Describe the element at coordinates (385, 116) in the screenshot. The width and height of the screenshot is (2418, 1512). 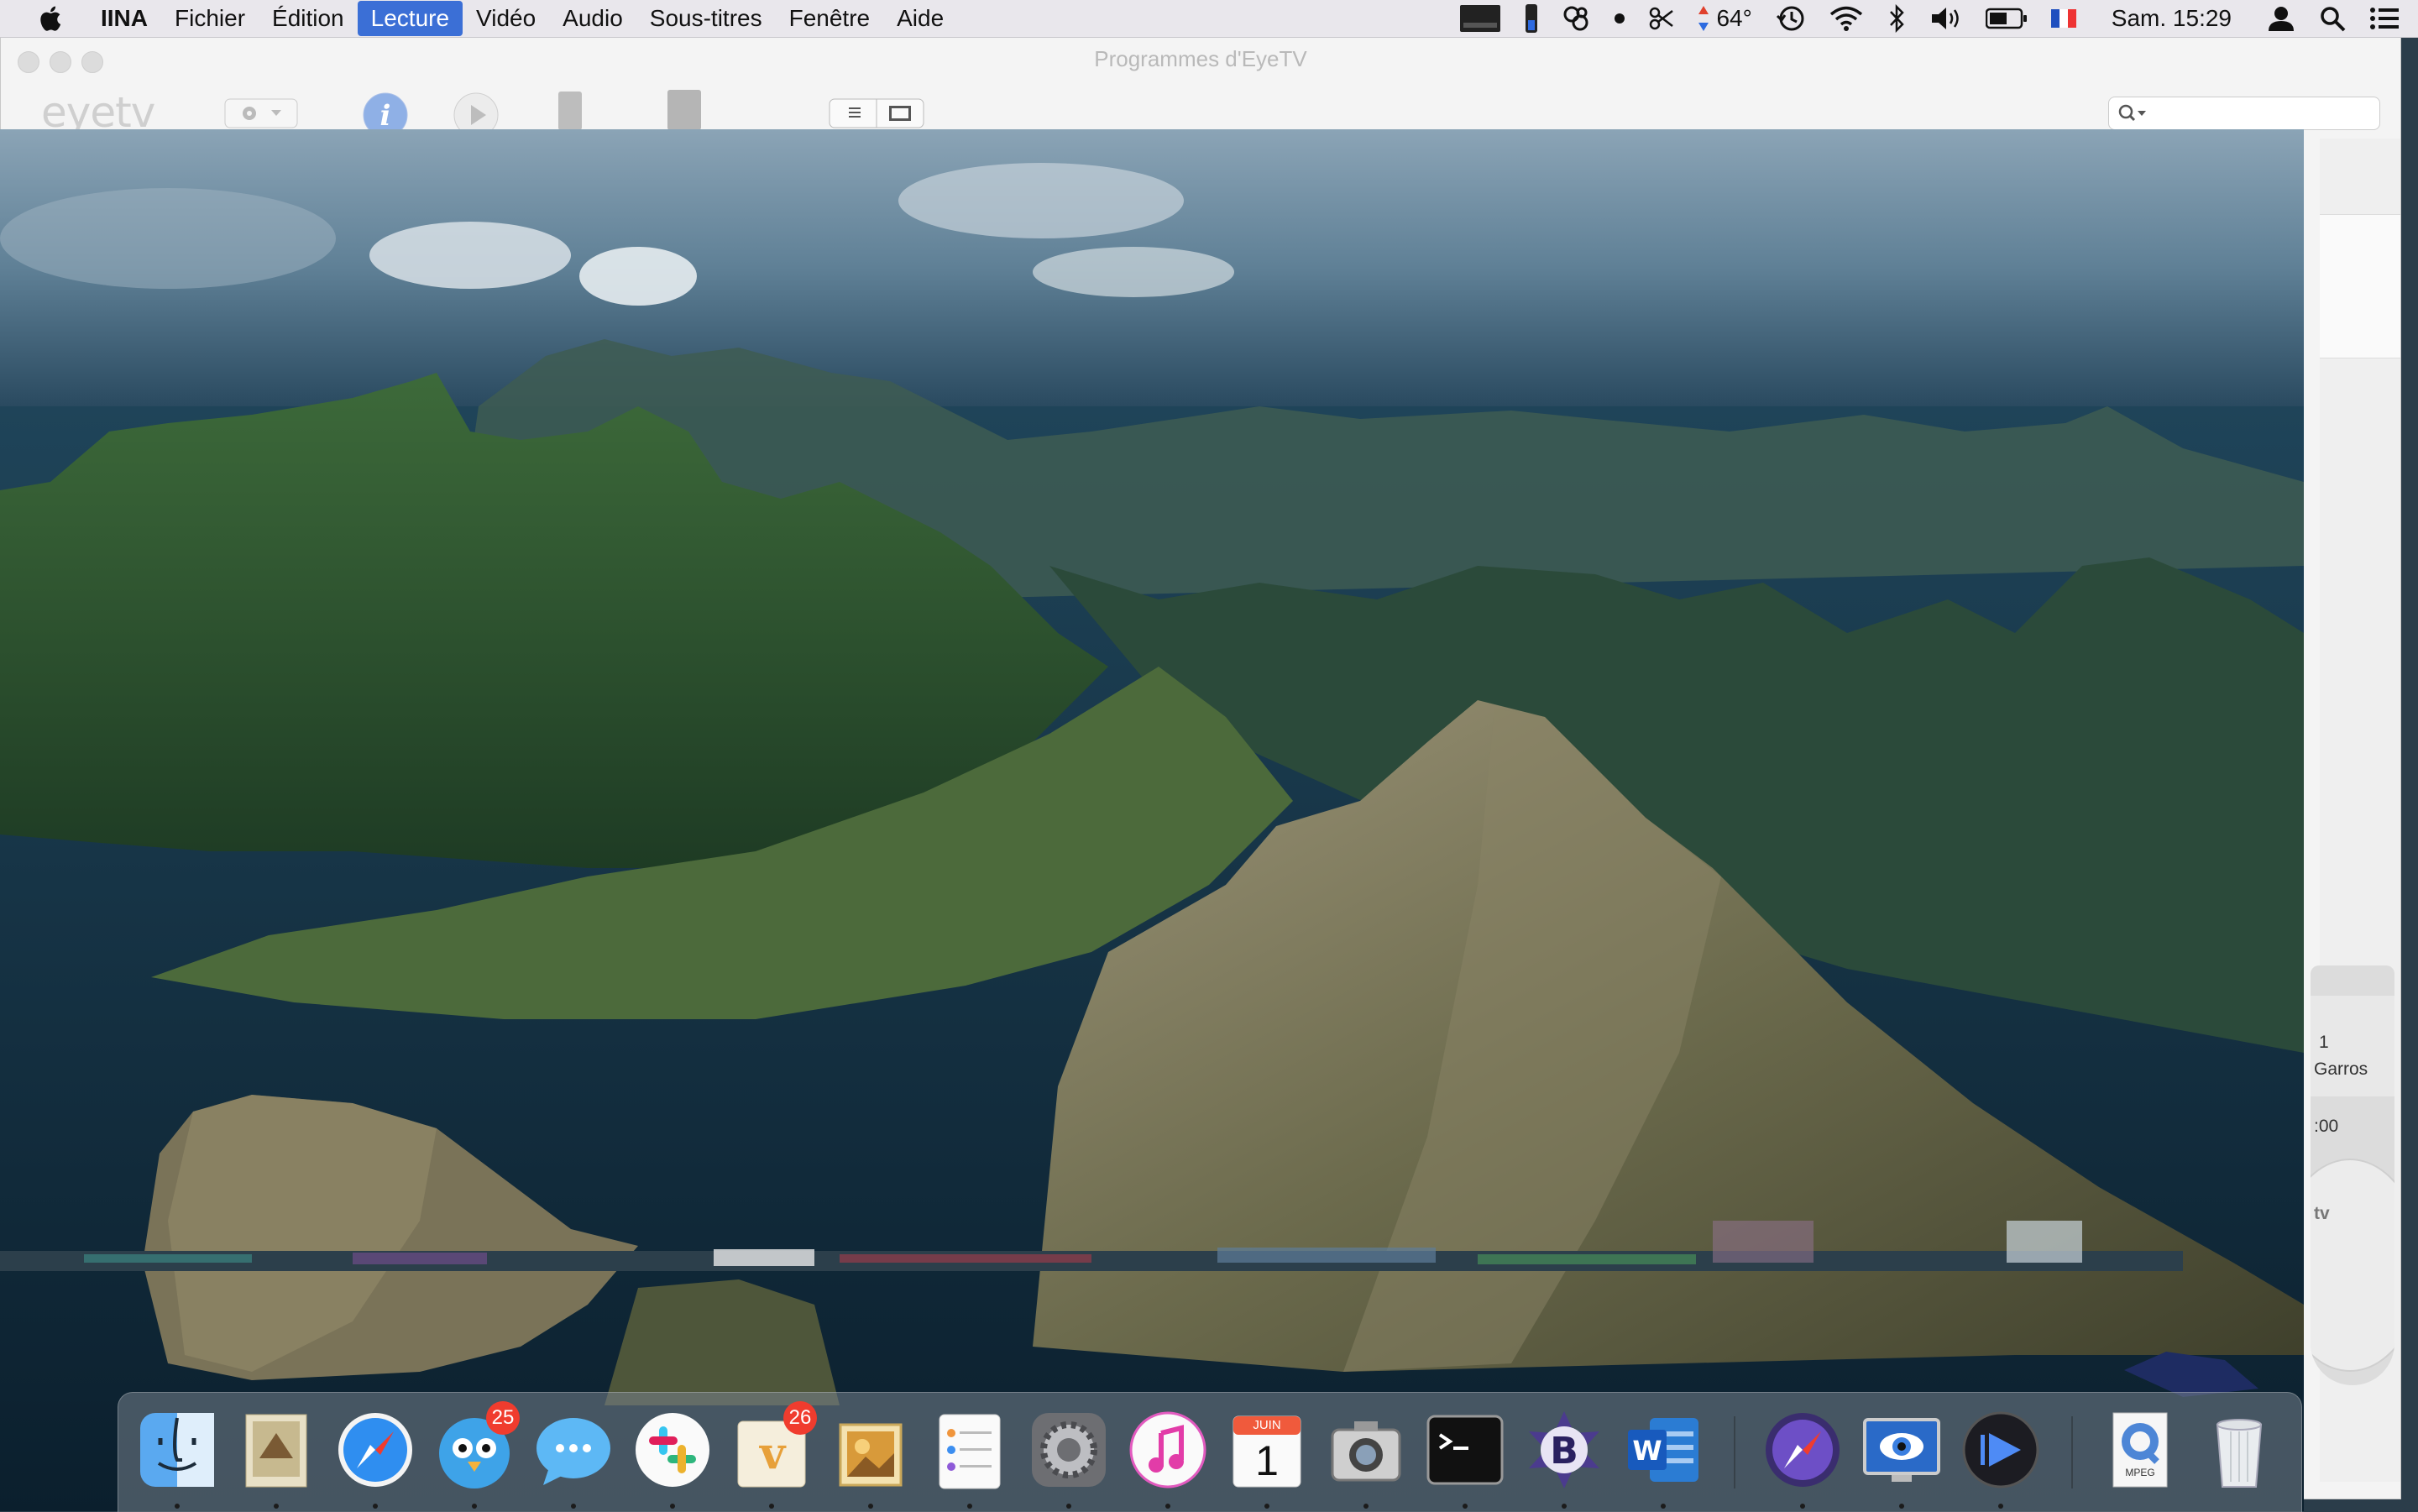
I see `svg-text: i` at that location.